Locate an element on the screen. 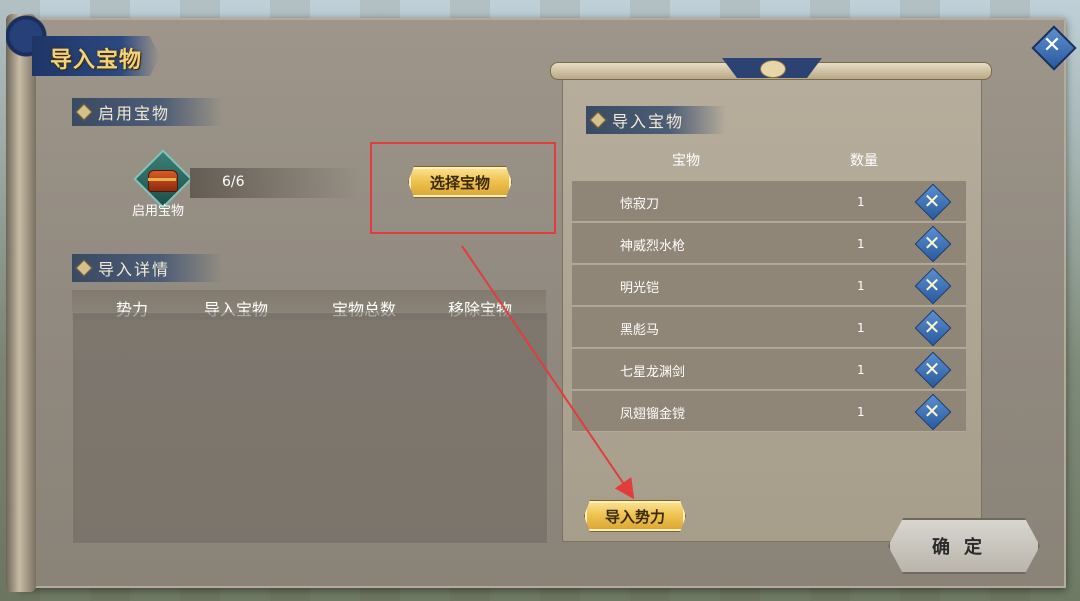  import-section-header: 导入宝物 is located at coordinates (656, 120).